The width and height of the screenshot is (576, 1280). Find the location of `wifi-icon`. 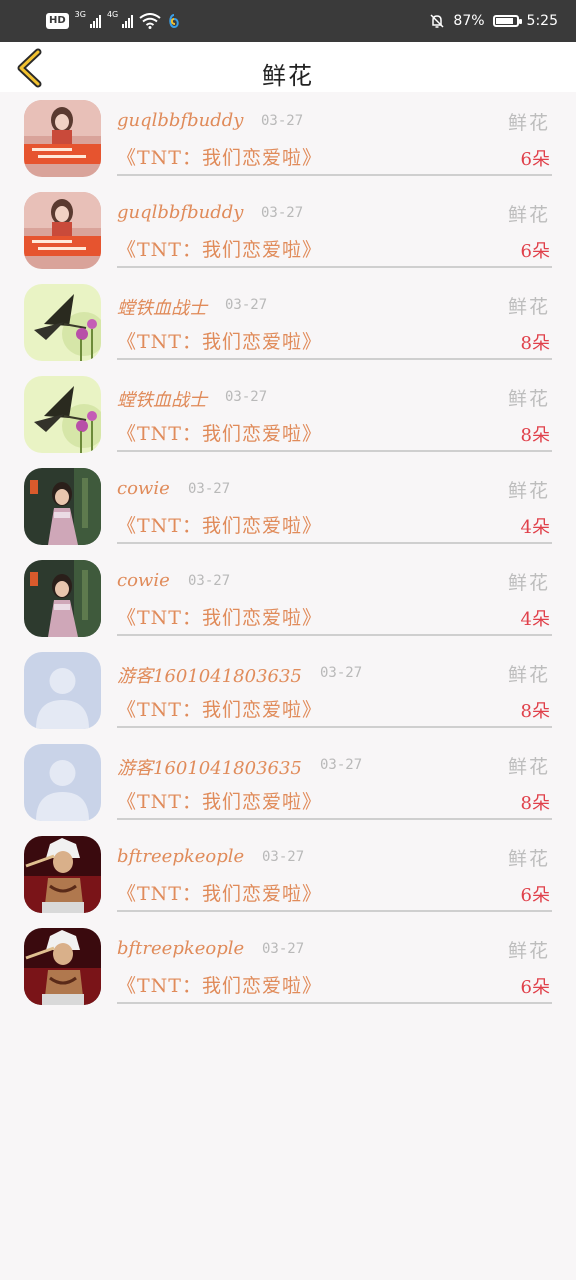

wifi-icon is located at coordinates (150, 21).